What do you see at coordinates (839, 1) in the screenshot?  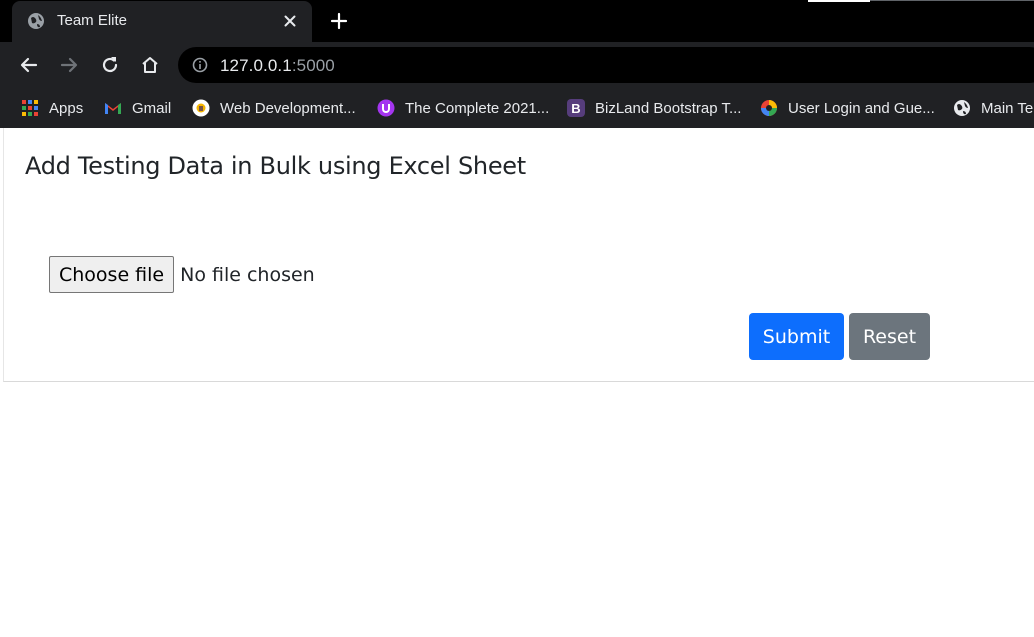 I see `window-control-strip` at bounding box center [839, 1].